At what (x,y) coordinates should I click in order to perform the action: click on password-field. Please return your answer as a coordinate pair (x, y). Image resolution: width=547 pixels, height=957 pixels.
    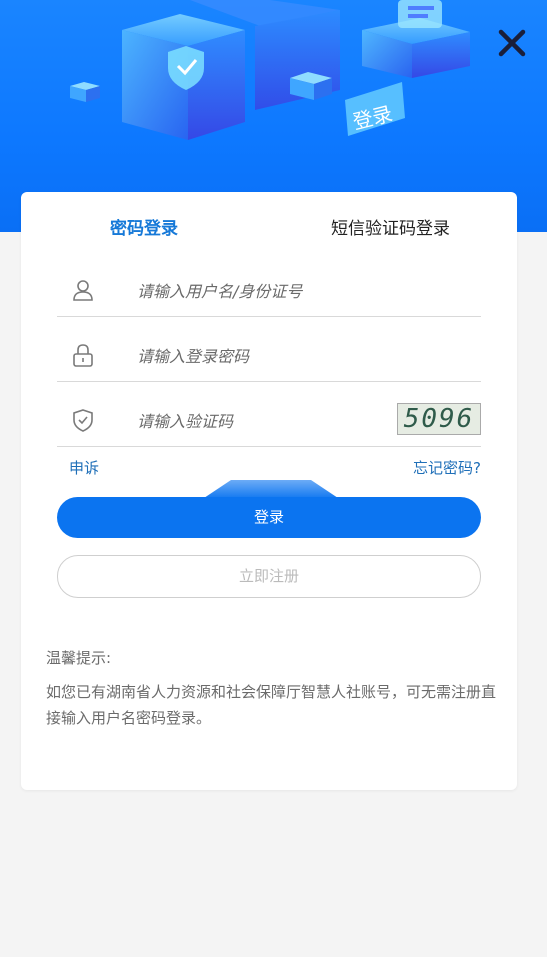
    Looking at the image, I should click on (269, 355).